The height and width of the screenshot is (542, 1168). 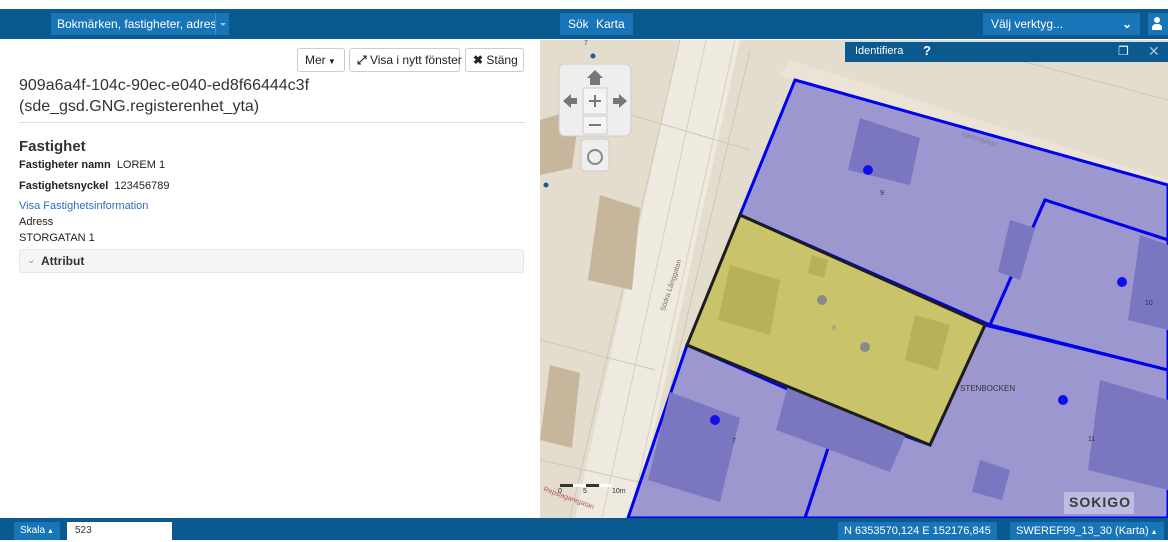 I want to click on address-label: Adress, so click(x=36, y=222).